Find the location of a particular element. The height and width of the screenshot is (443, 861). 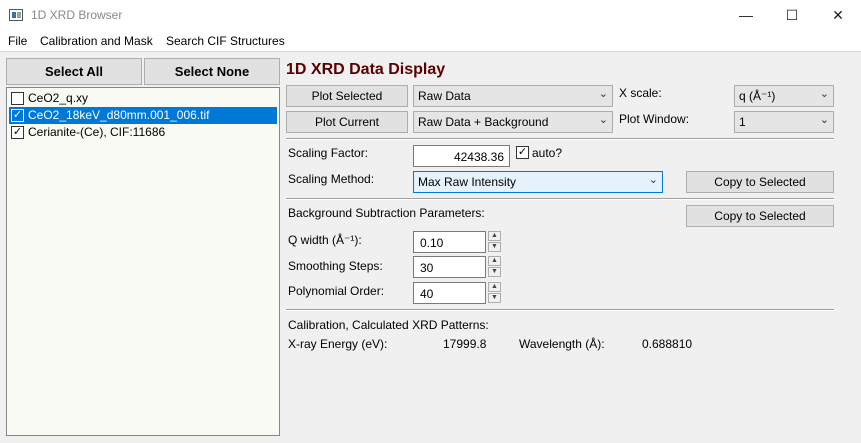

plot-selected-button: Plot Selected is located at coordinates (347, 96).